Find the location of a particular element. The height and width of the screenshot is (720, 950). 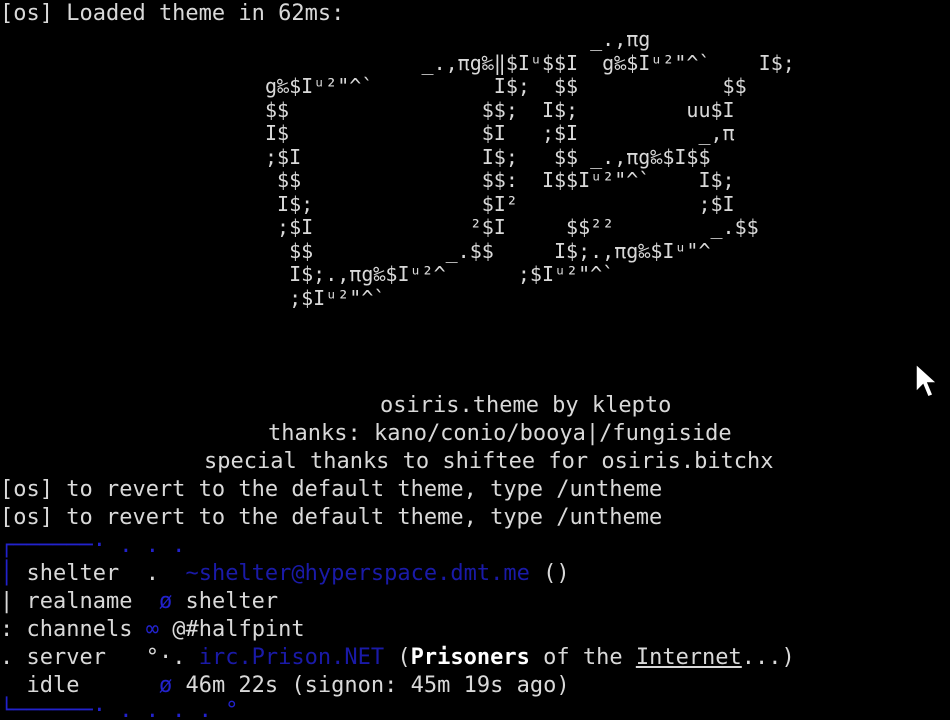

whois-server-desc-open: ( is located at coordinates (397, 657).